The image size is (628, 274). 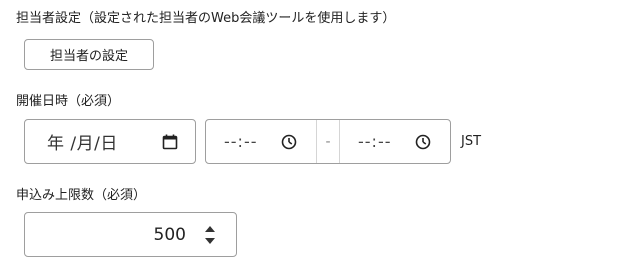 What do you see at coordinates (241, 141) in the screenshot?
I see `start-time-placeholder: --:--` at bounding box center [241, 141].